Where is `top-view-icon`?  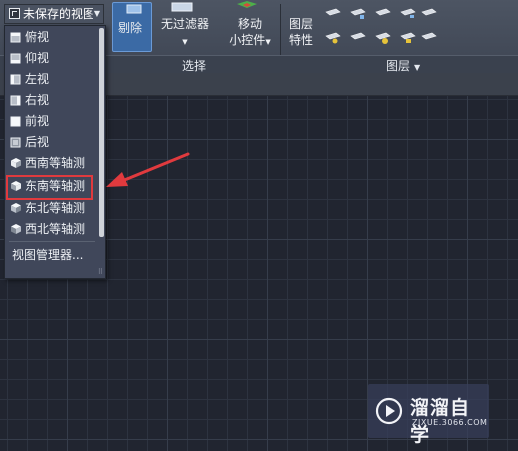
top-view-icon is located at coordinates (15, 37).